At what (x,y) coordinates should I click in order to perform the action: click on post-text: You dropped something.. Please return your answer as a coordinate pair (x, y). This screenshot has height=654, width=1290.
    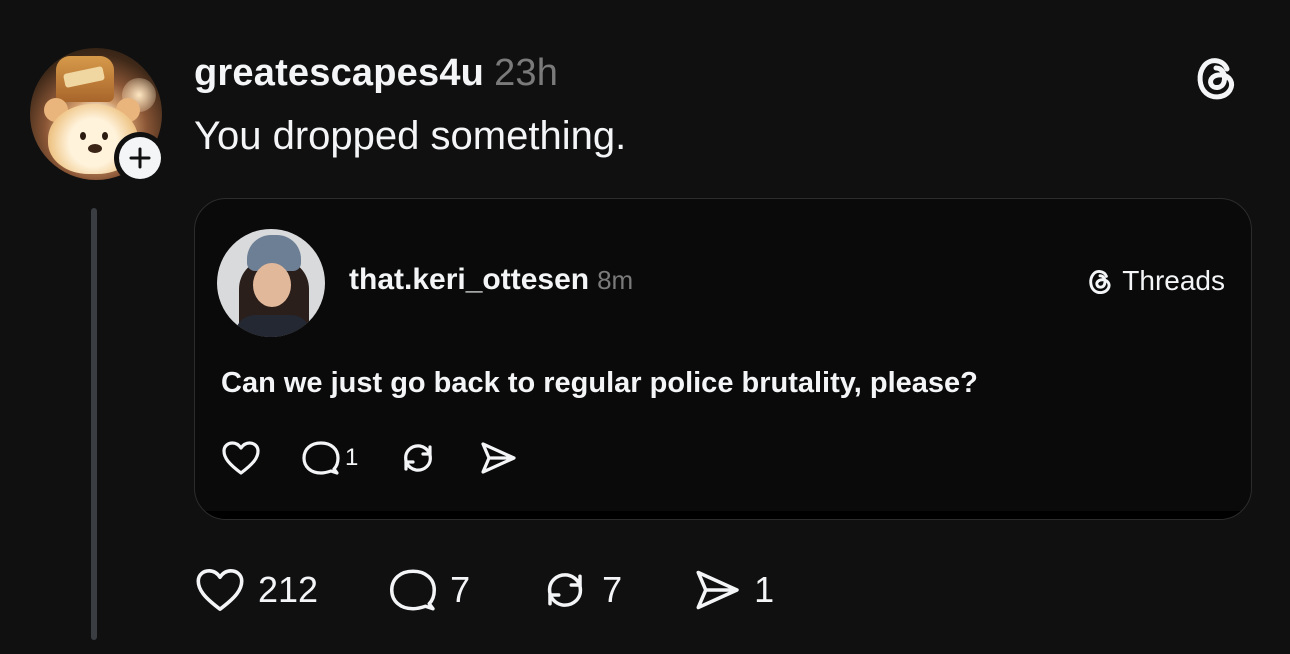
    Looking at the image, I should click on (410, 136).